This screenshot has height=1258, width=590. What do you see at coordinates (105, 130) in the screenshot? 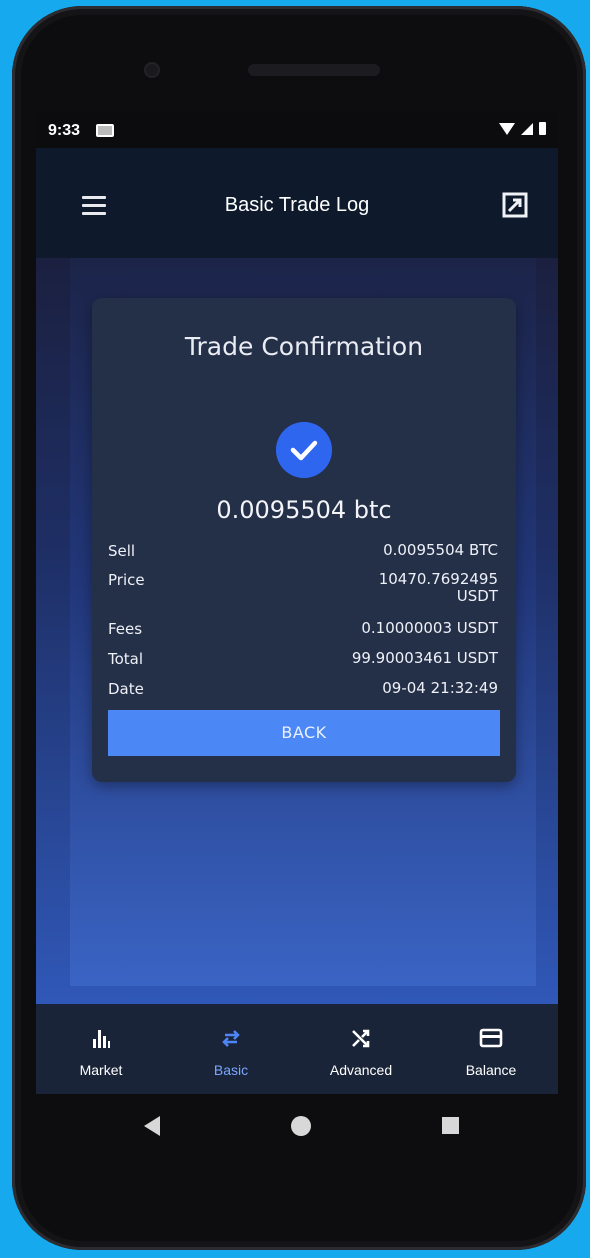
I see `image-notification-icon` at bounding box center [105, 130].